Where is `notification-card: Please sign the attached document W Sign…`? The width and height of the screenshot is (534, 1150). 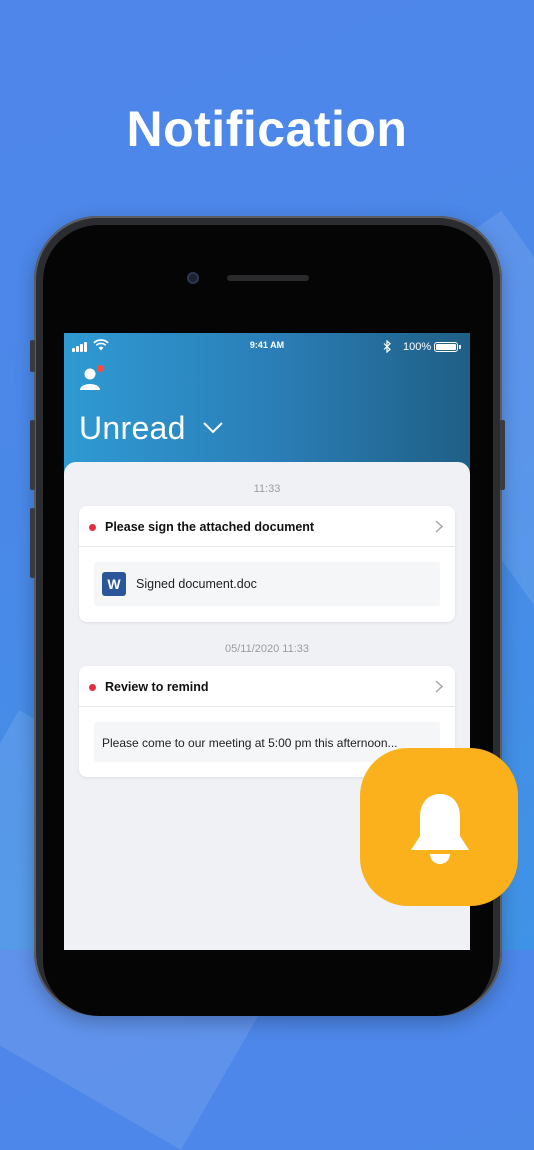
notification-card: Please sign the attached document W Sign… is located at coordinates (267, 564).